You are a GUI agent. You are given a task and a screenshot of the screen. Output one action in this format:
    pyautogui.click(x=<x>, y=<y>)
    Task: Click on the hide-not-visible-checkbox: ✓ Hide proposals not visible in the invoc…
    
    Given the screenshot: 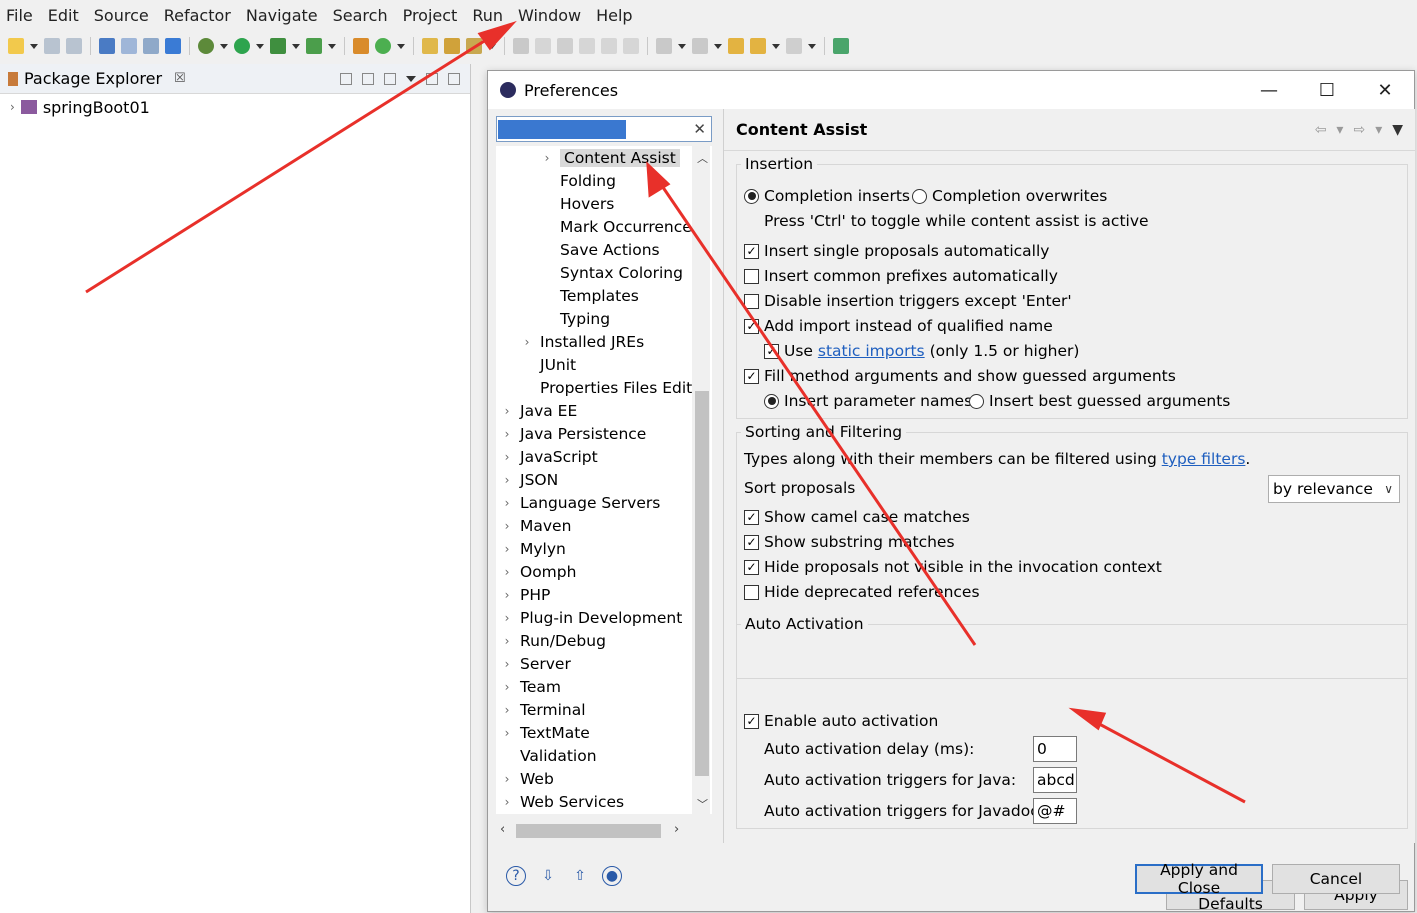 What is the action you would take?
    pyautogui.click(x=953, y=567)
    